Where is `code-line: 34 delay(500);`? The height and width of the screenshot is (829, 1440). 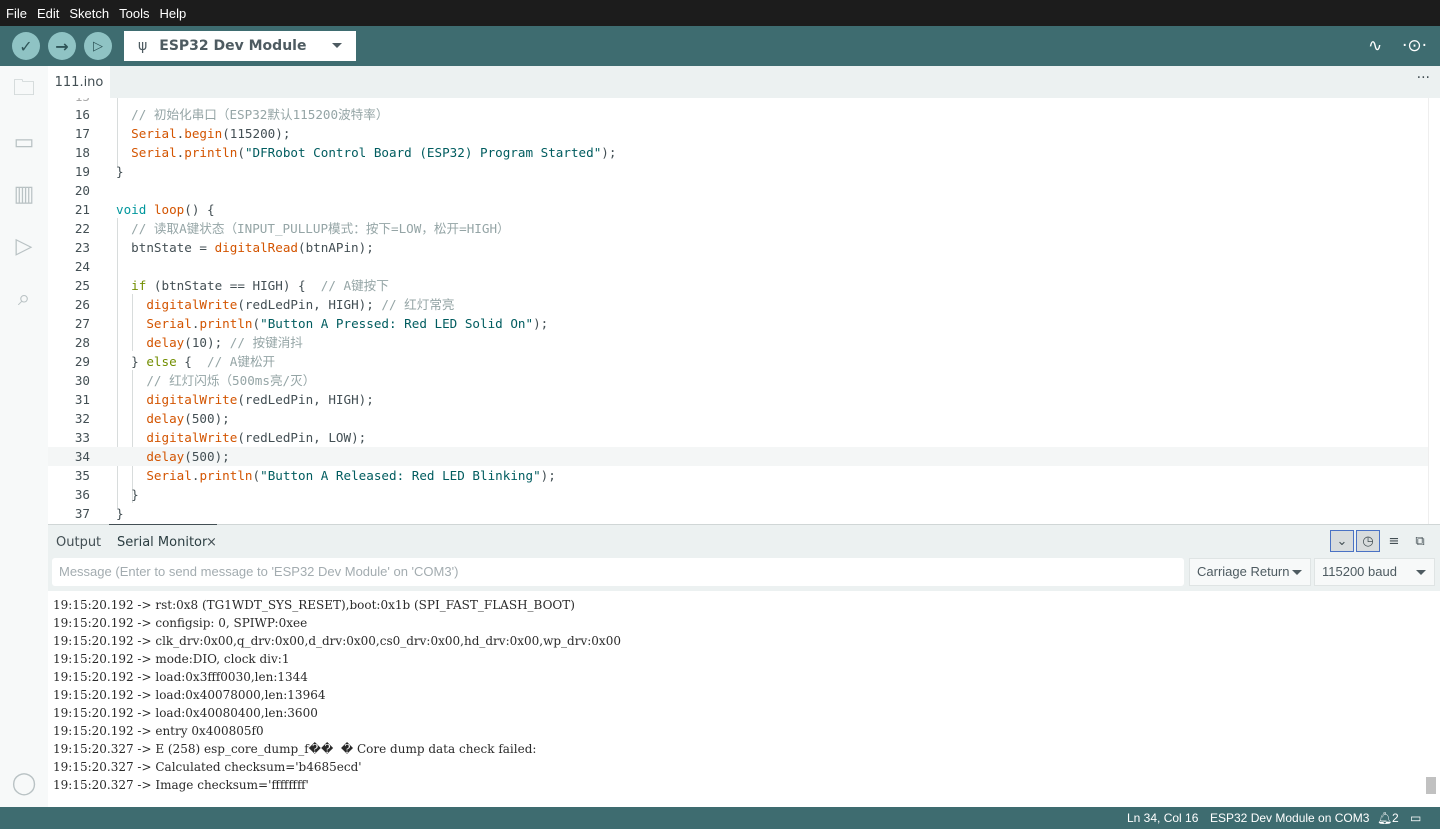 code-line: 34 delay(500); is located at coordinates (738, 456).